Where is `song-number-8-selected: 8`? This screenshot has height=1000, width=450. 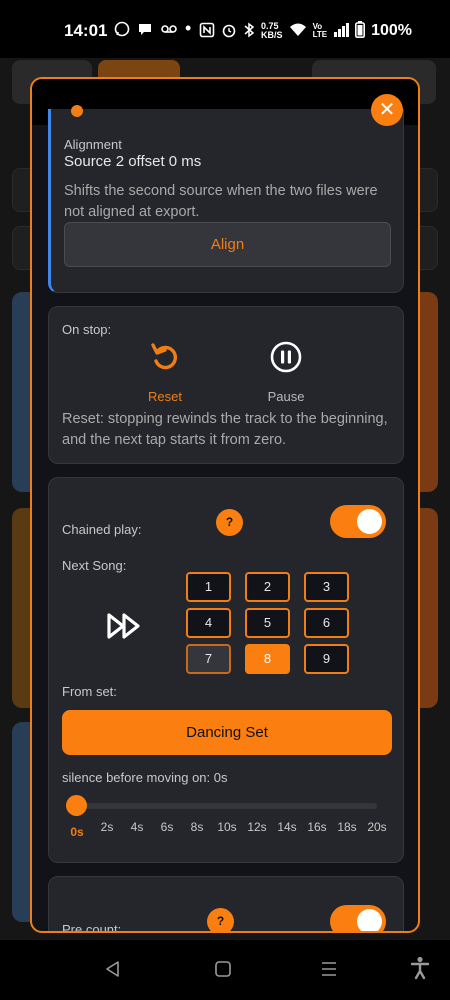
song-number-8-selected: 8 is located at coordinates (267, 659).